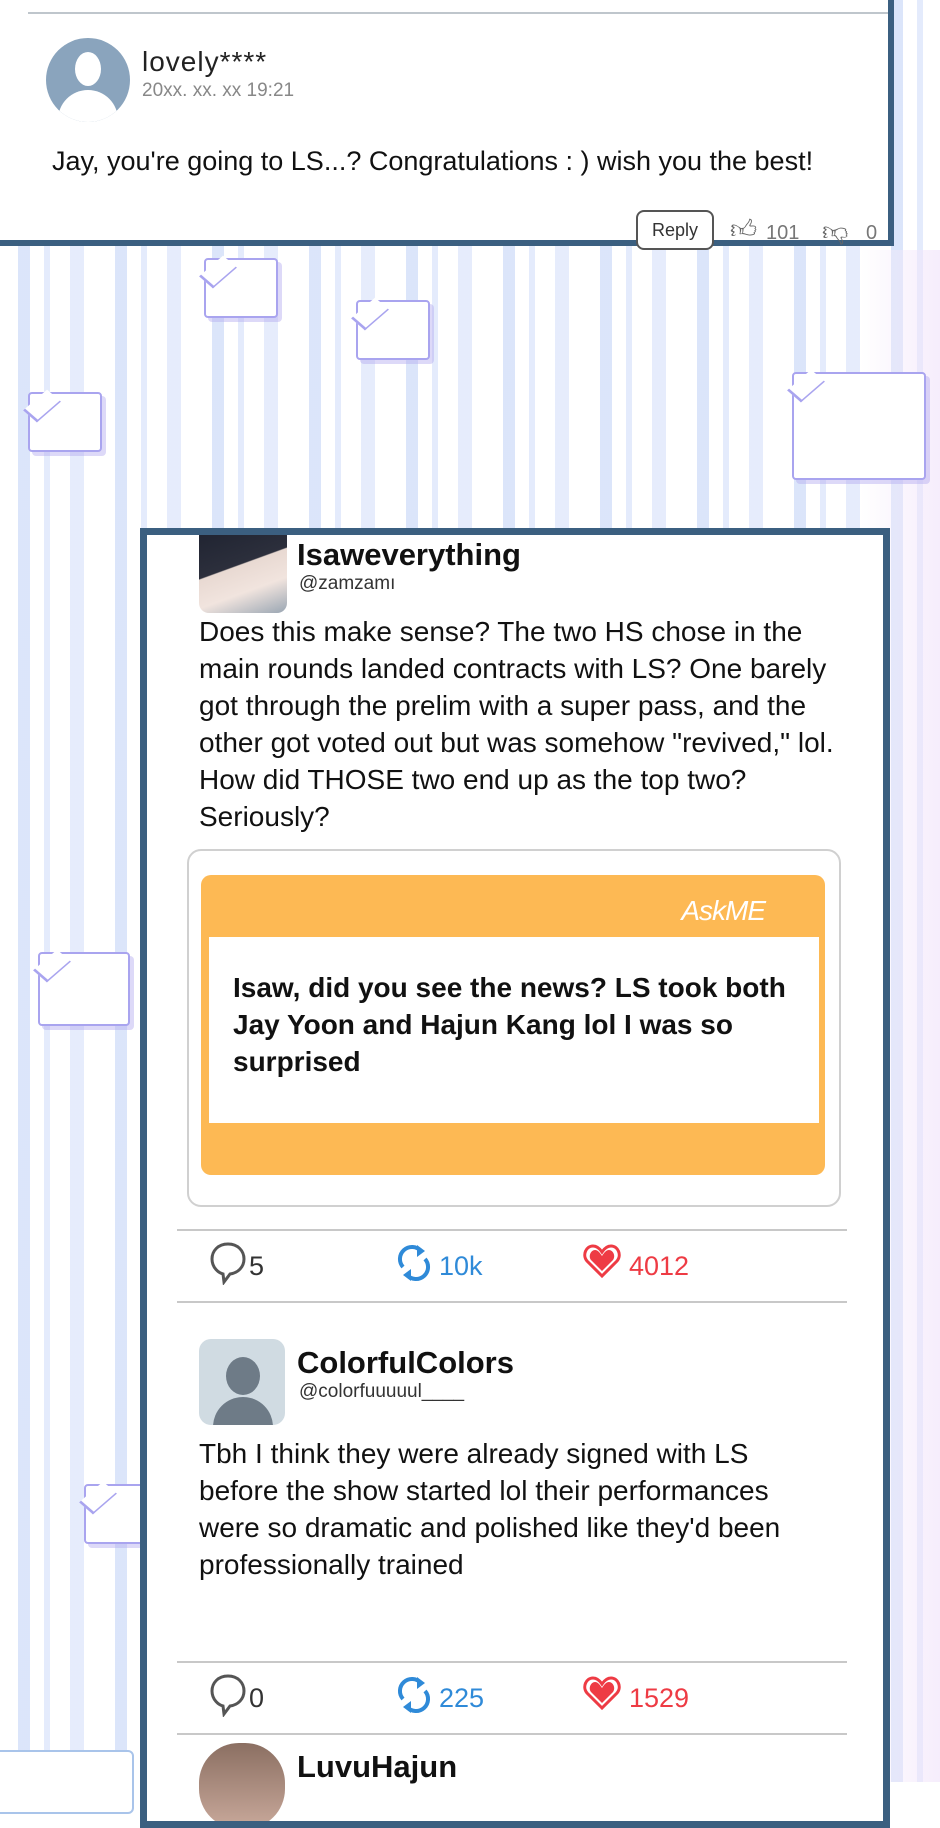 The image size is (940, 1828). Describe the element at coordinates (405, 1362) in the screenshot. I see `reply-author-name: ColorfulColors` at that location.